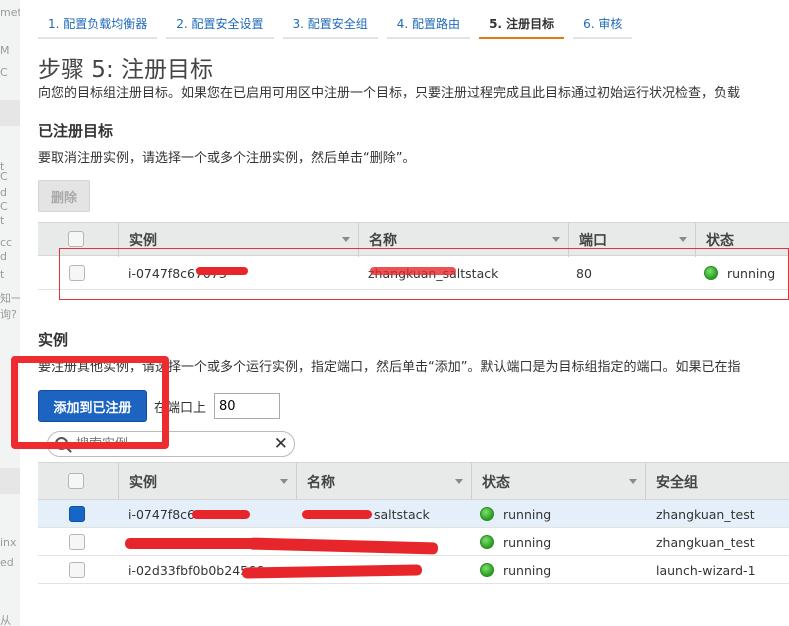  What do you see at coordinates (558, 482) in the screenshot?
I see `column-header-status: 状态` at bounding box center [558, 482].